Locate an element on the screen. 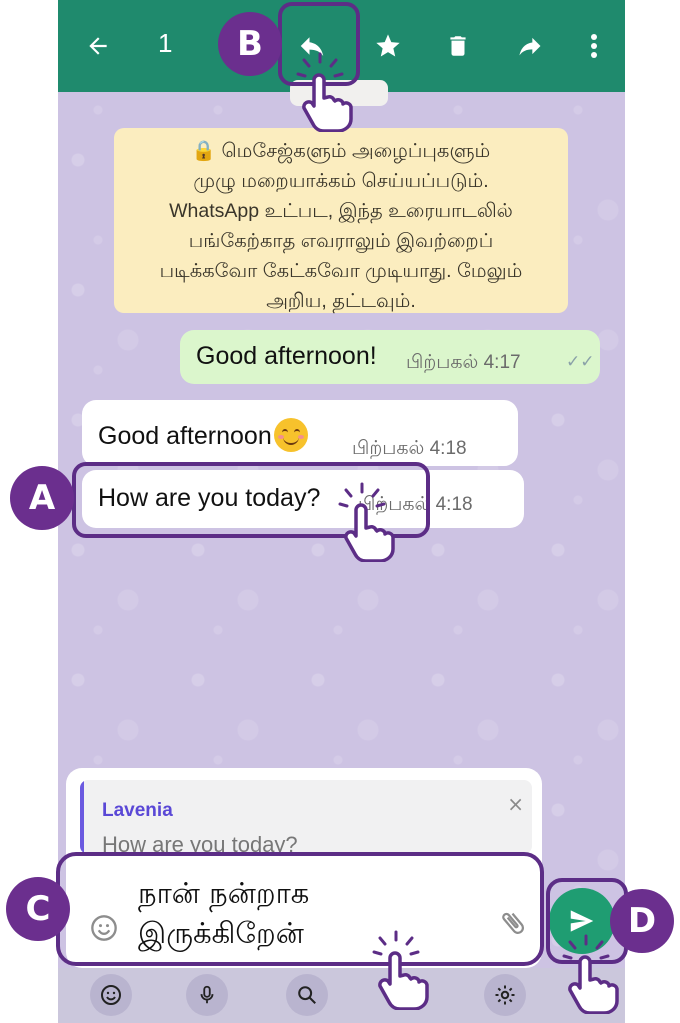 Image resolution: width=680 pixels, height=1023 pixels. delete-icon is located at coordinates (458, 46).